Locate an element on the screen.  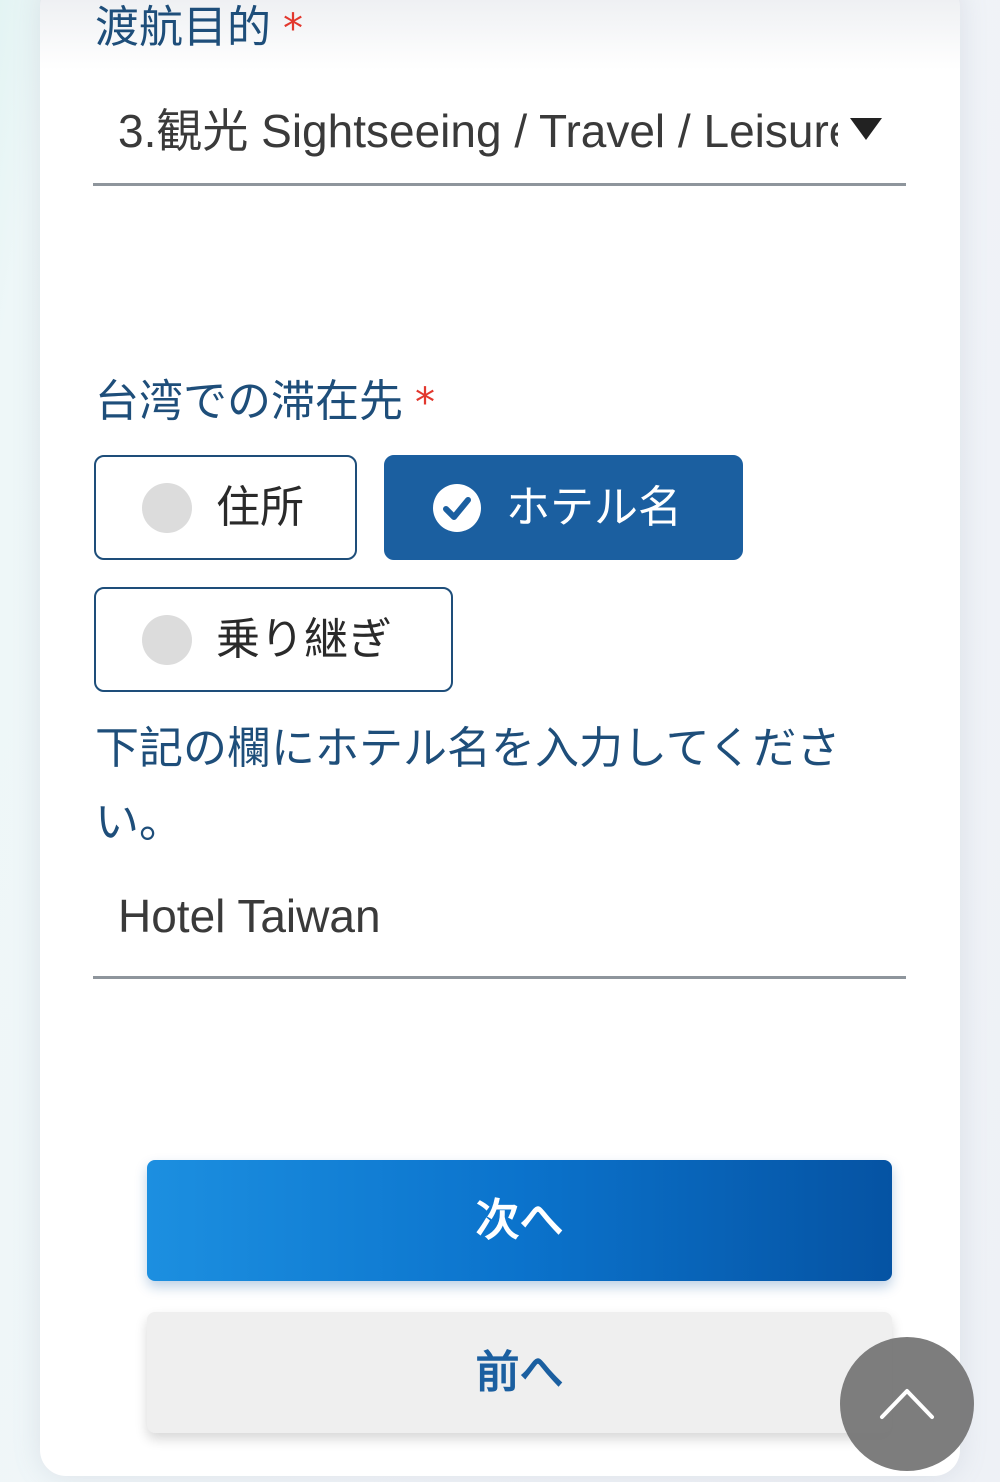
purpose-select-value: 3.観光 Sightseeing / Travel / Leisure is located at coordinates (478, 131).